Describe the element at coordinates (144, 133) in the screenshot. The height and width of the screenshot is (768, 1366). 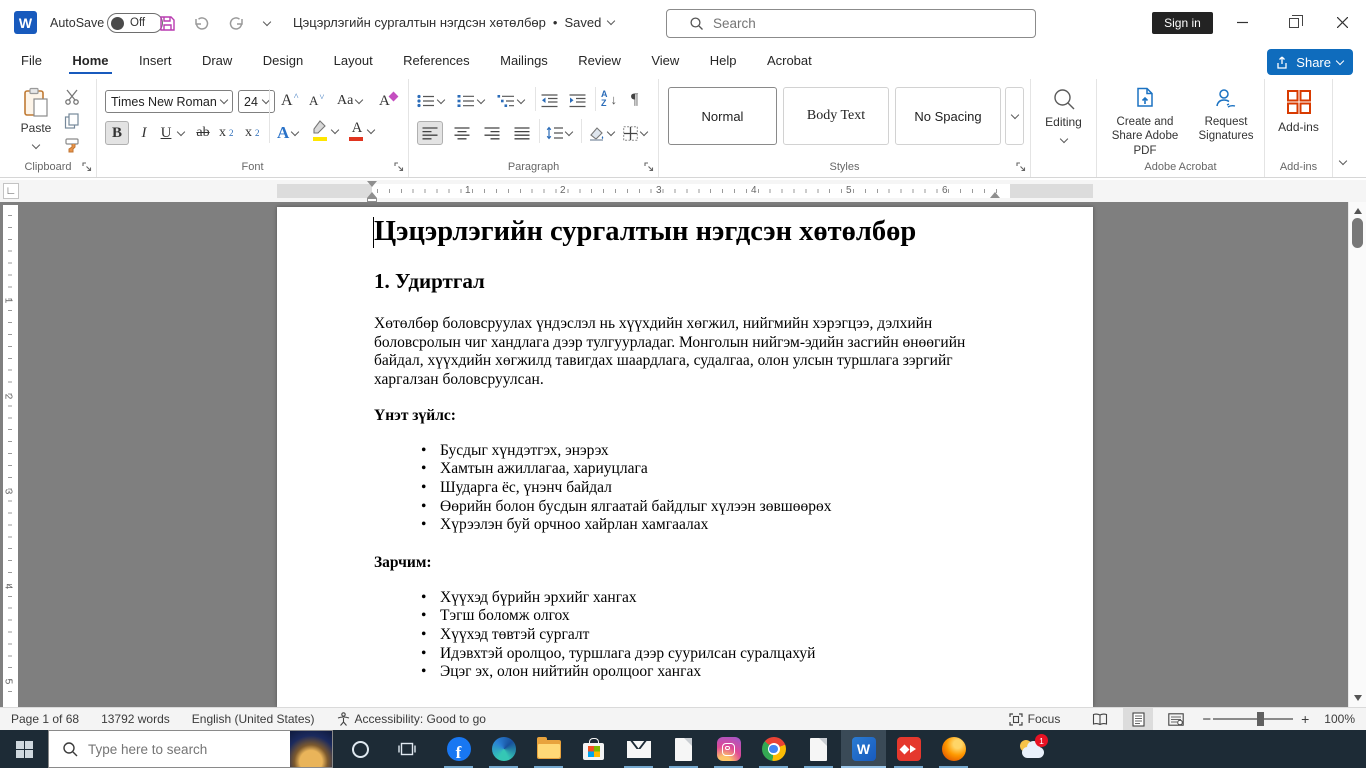
I see `italic-button: I` at that location.